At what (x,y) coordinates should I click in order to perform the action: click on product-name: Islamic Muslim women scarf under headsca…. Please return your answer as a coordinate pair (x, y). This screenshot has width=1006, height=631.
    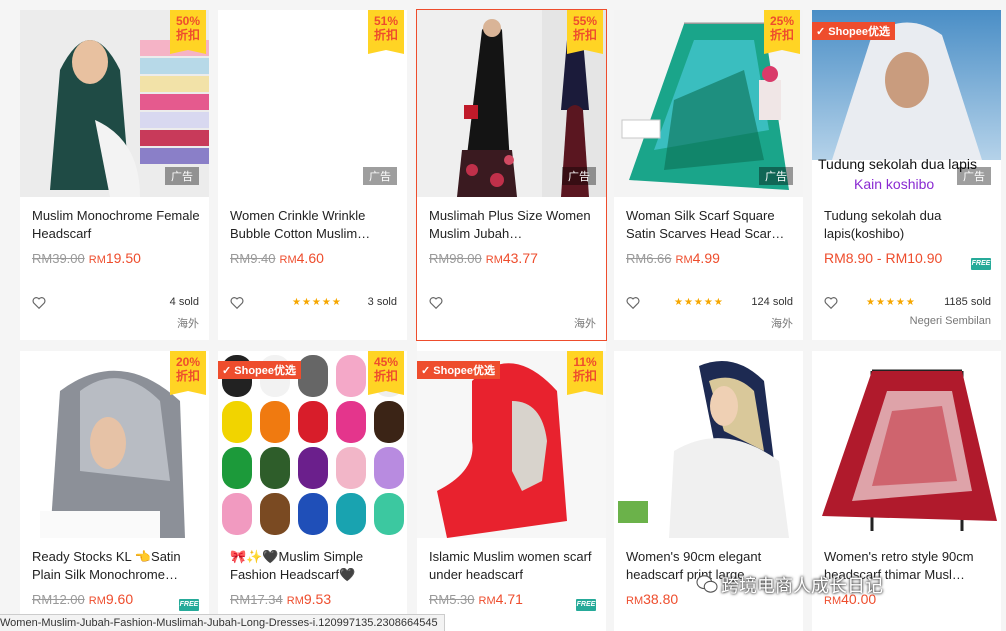
    Looking at the image, I should click on (513, 566).